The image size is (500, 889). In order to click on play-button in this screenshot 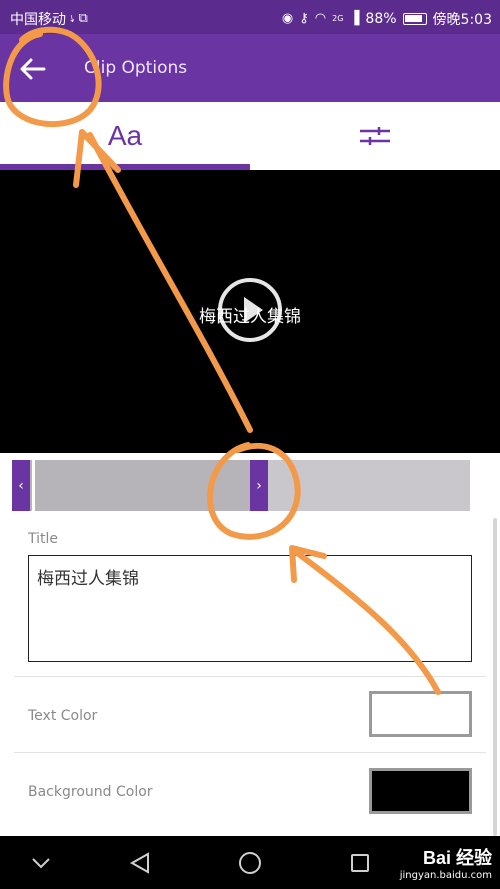, I will do `click(250, 310)`.